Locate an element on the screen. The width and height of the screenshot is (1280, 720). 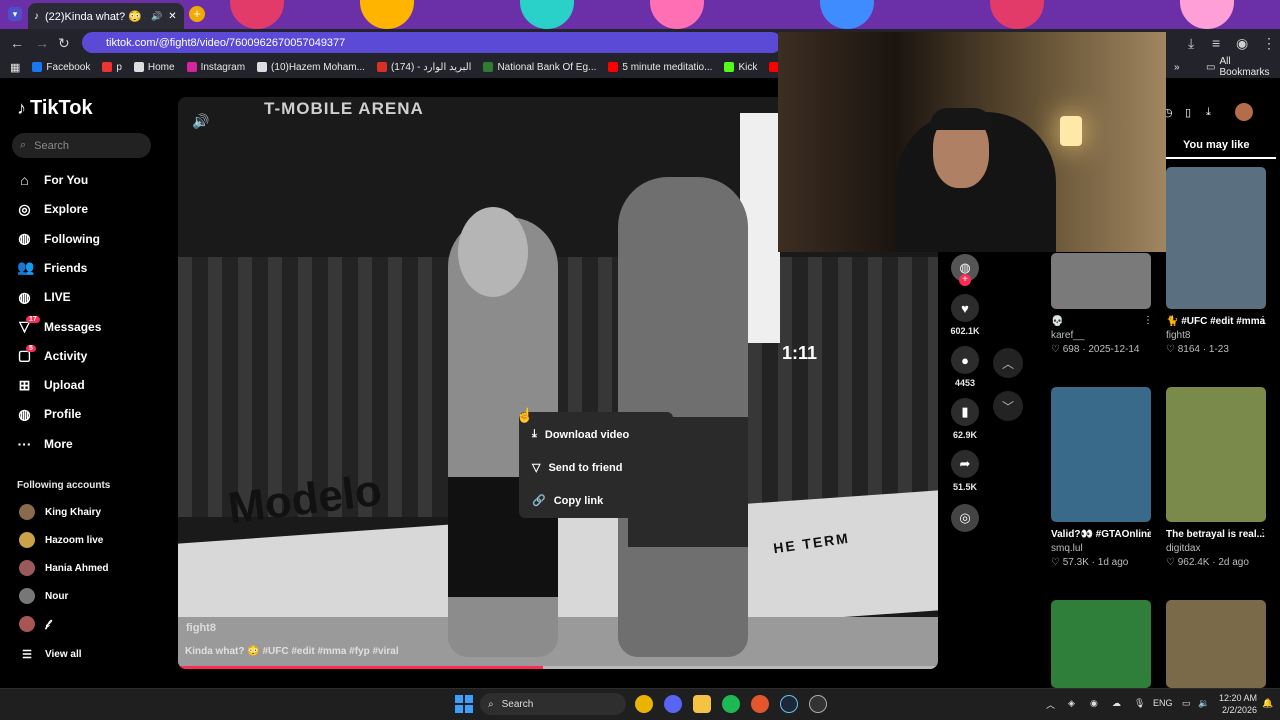
search-input: ⌕ Search is located at coordinates (81, 145).